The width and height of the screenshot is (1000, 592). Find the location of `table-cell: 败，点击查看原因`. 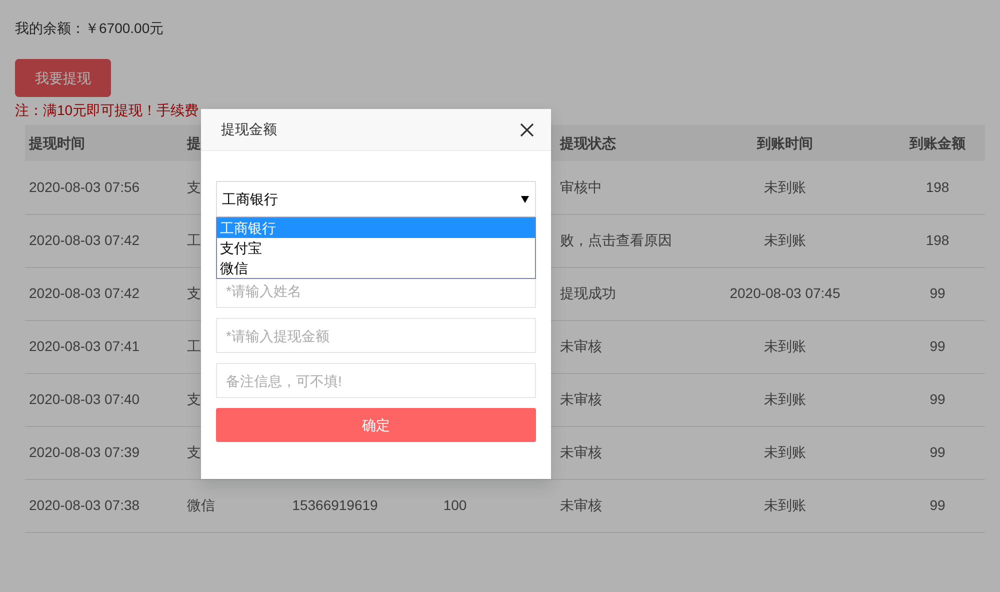

table-cell: 败，点击查看原因 is located at coordinates (616, 240).